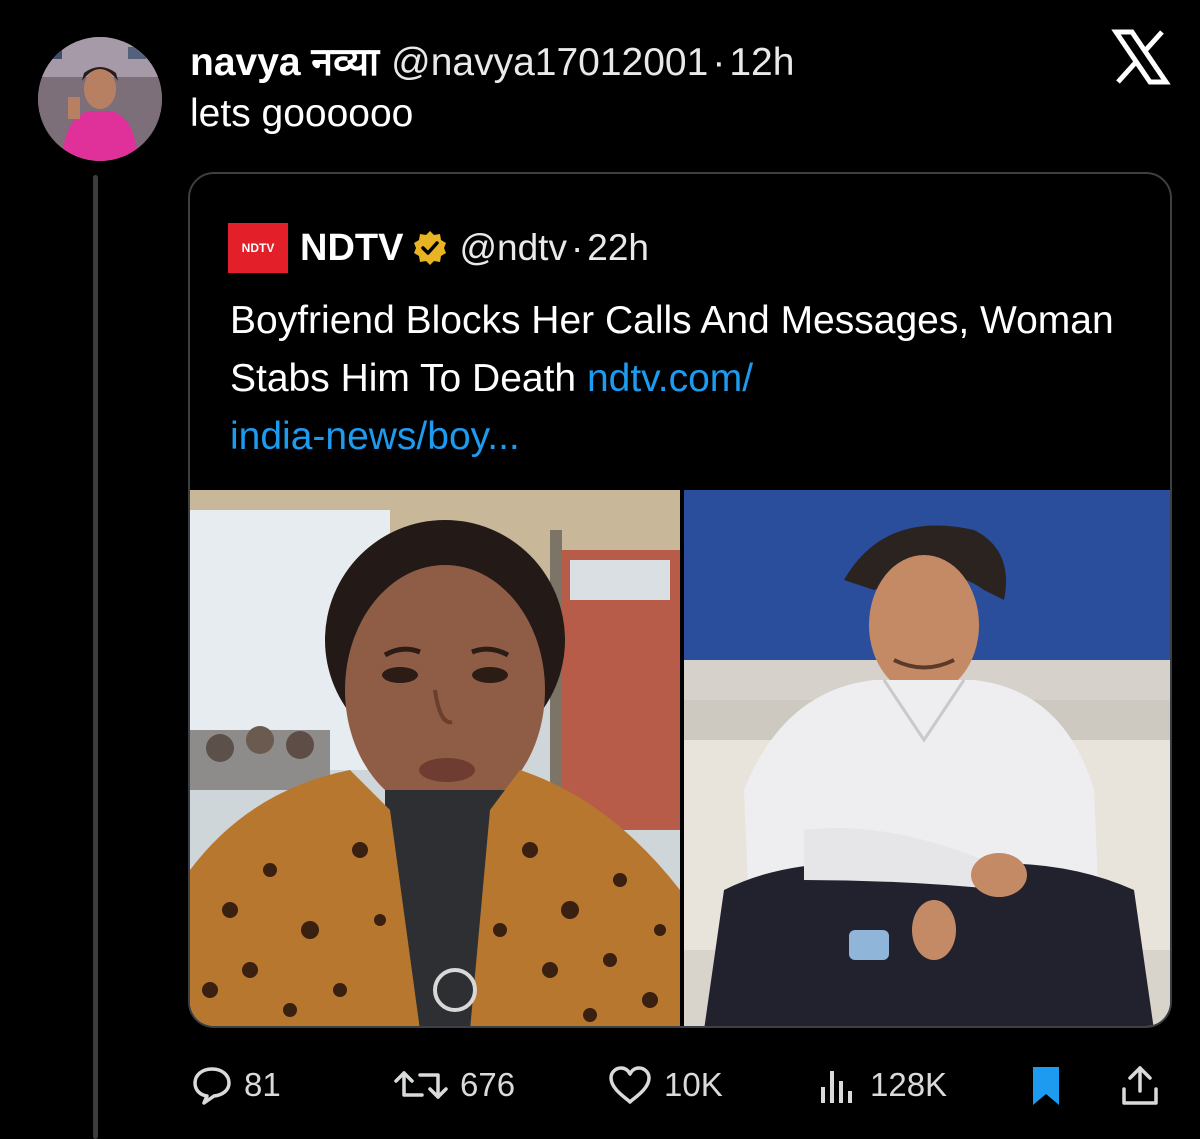  I want to click on tweet-header: navya नव्या @navya17012001 · 12h, so click(492, 59).